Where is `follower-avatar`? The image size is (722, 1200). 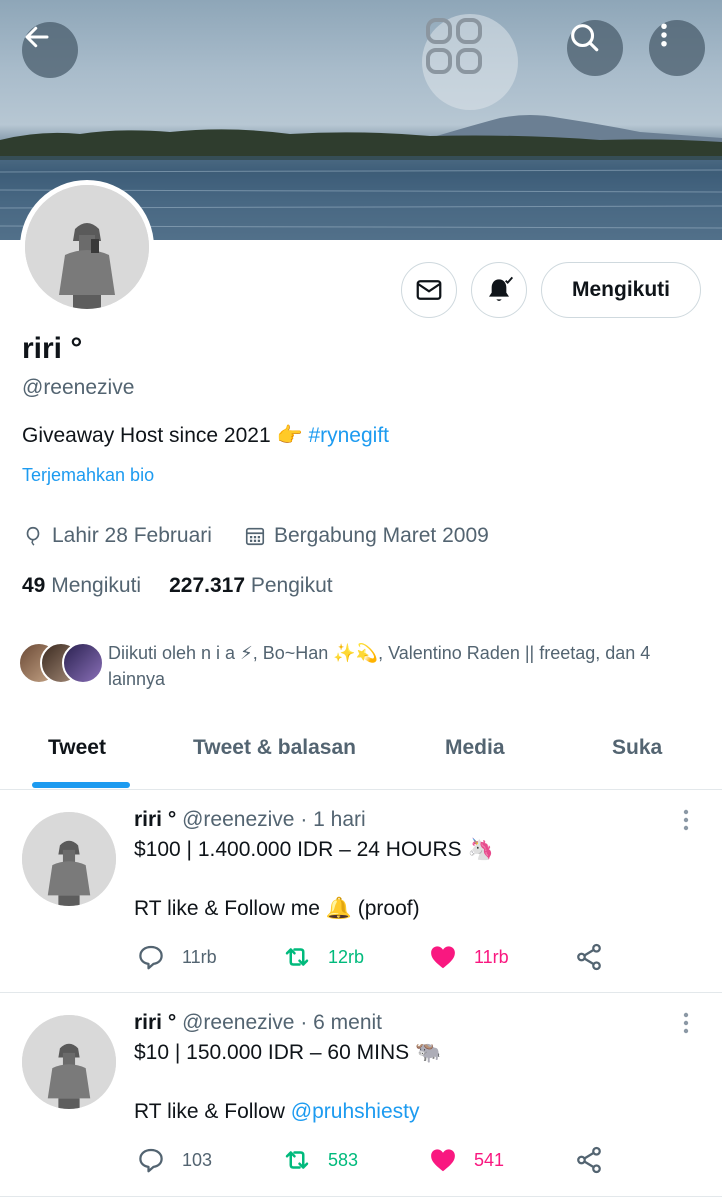
follower-avatar is located at coordinates (83, 663).